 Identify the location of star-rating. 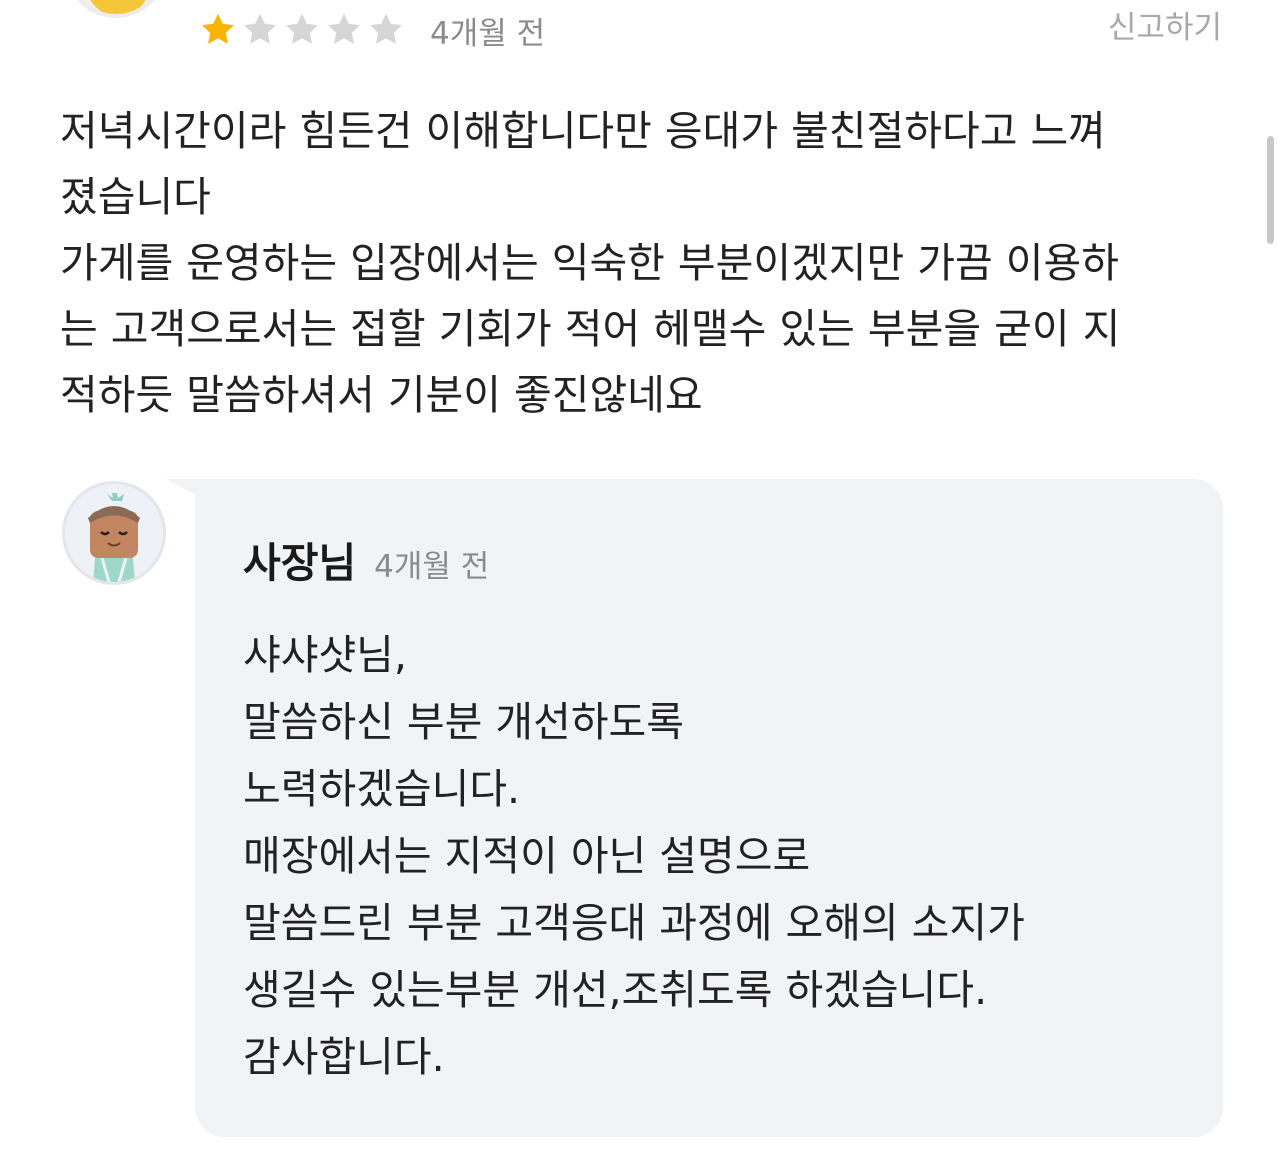
(303, 30).